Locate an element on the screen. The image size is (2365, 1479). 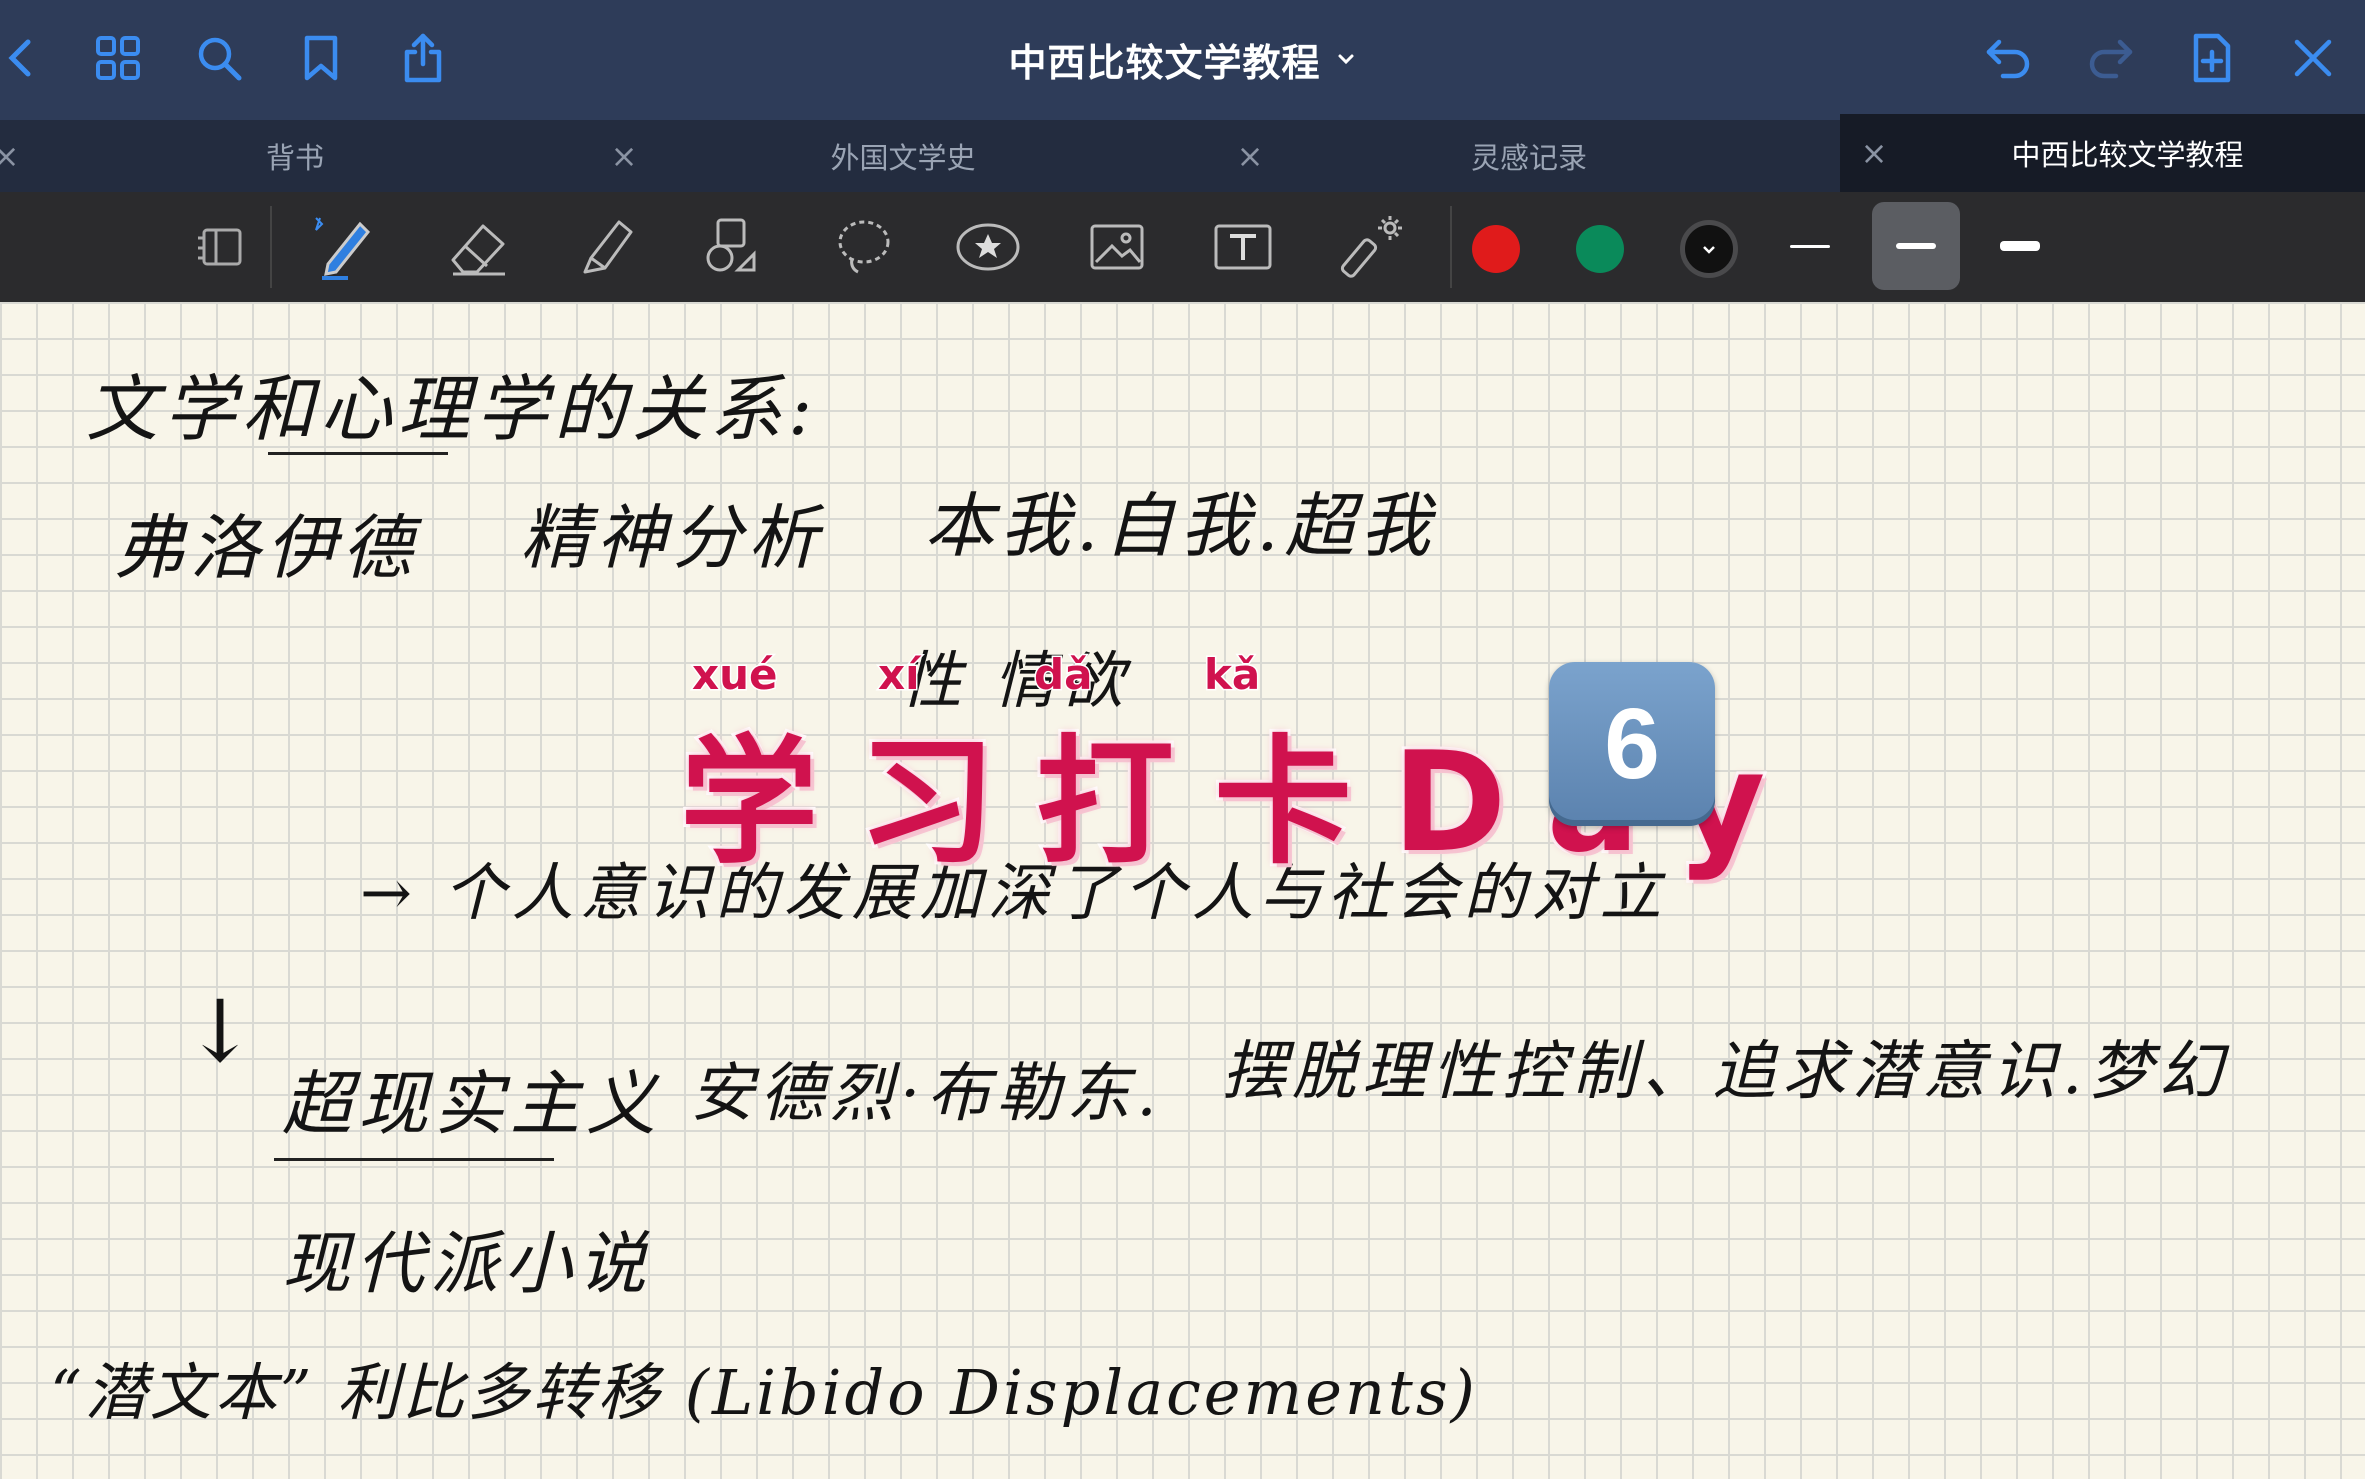
handwriting-line: 超现实主义 is located at coordinates (472, 1104).